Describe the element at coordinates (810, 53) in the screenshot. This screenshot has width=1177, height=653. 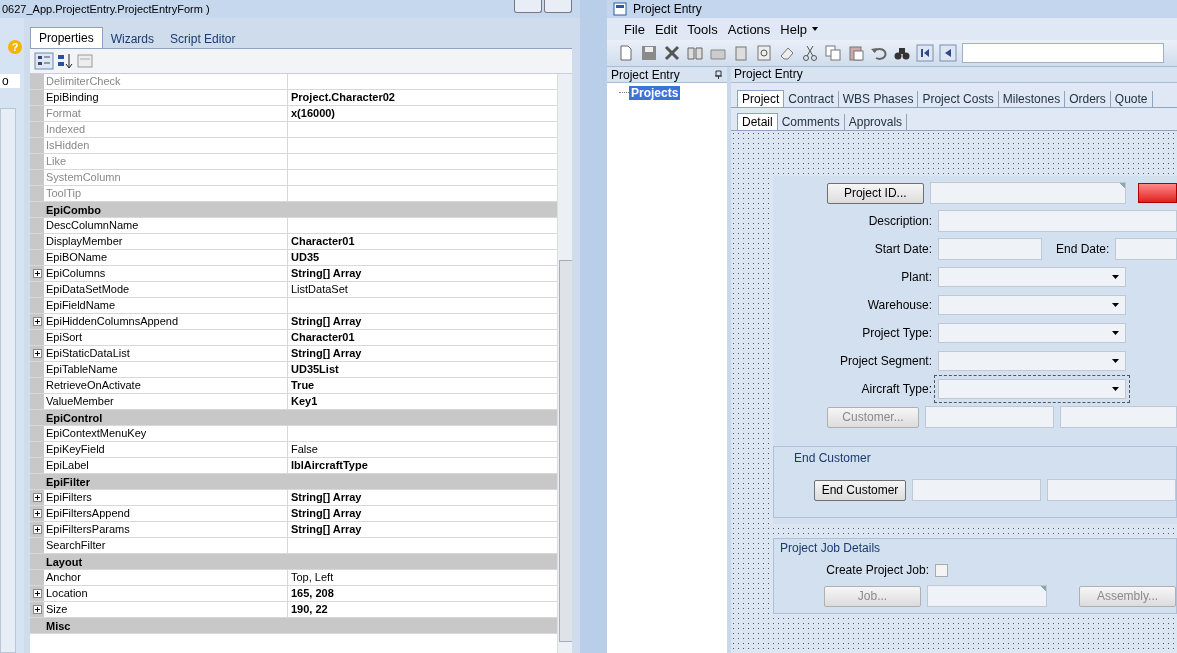
I see `cut-icon` at that location.